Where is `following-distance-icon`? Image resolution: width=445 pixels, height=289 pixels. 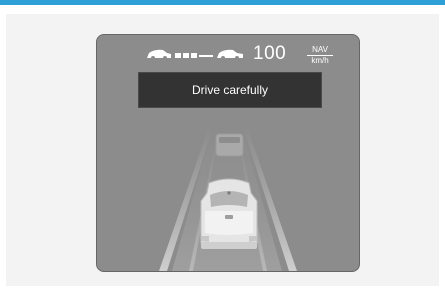 following-distance-icon is located at coordinates (195, 54).